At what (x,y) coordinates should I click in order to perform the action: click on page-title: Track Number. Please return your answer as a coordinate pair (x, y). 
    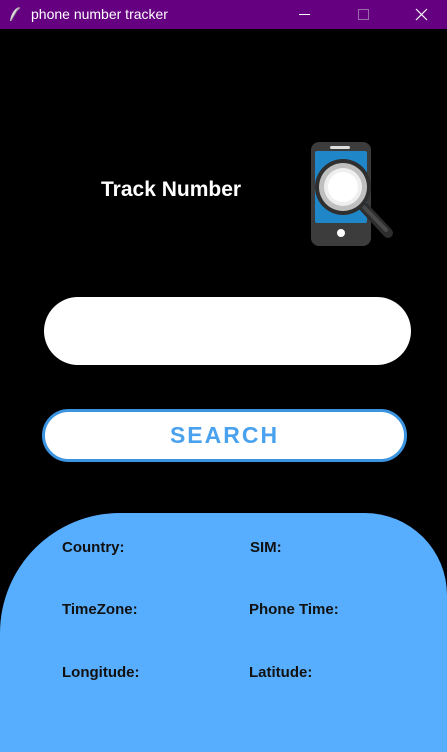
    Looking at the image, I should click on (171, 189).